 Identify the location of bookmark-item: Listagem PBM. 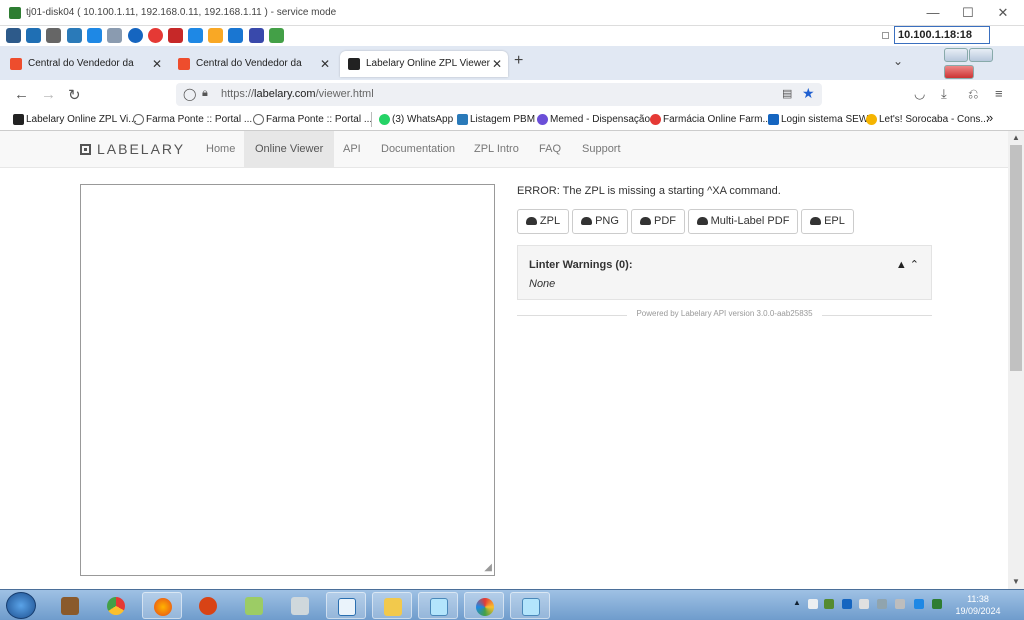
(496, 119).